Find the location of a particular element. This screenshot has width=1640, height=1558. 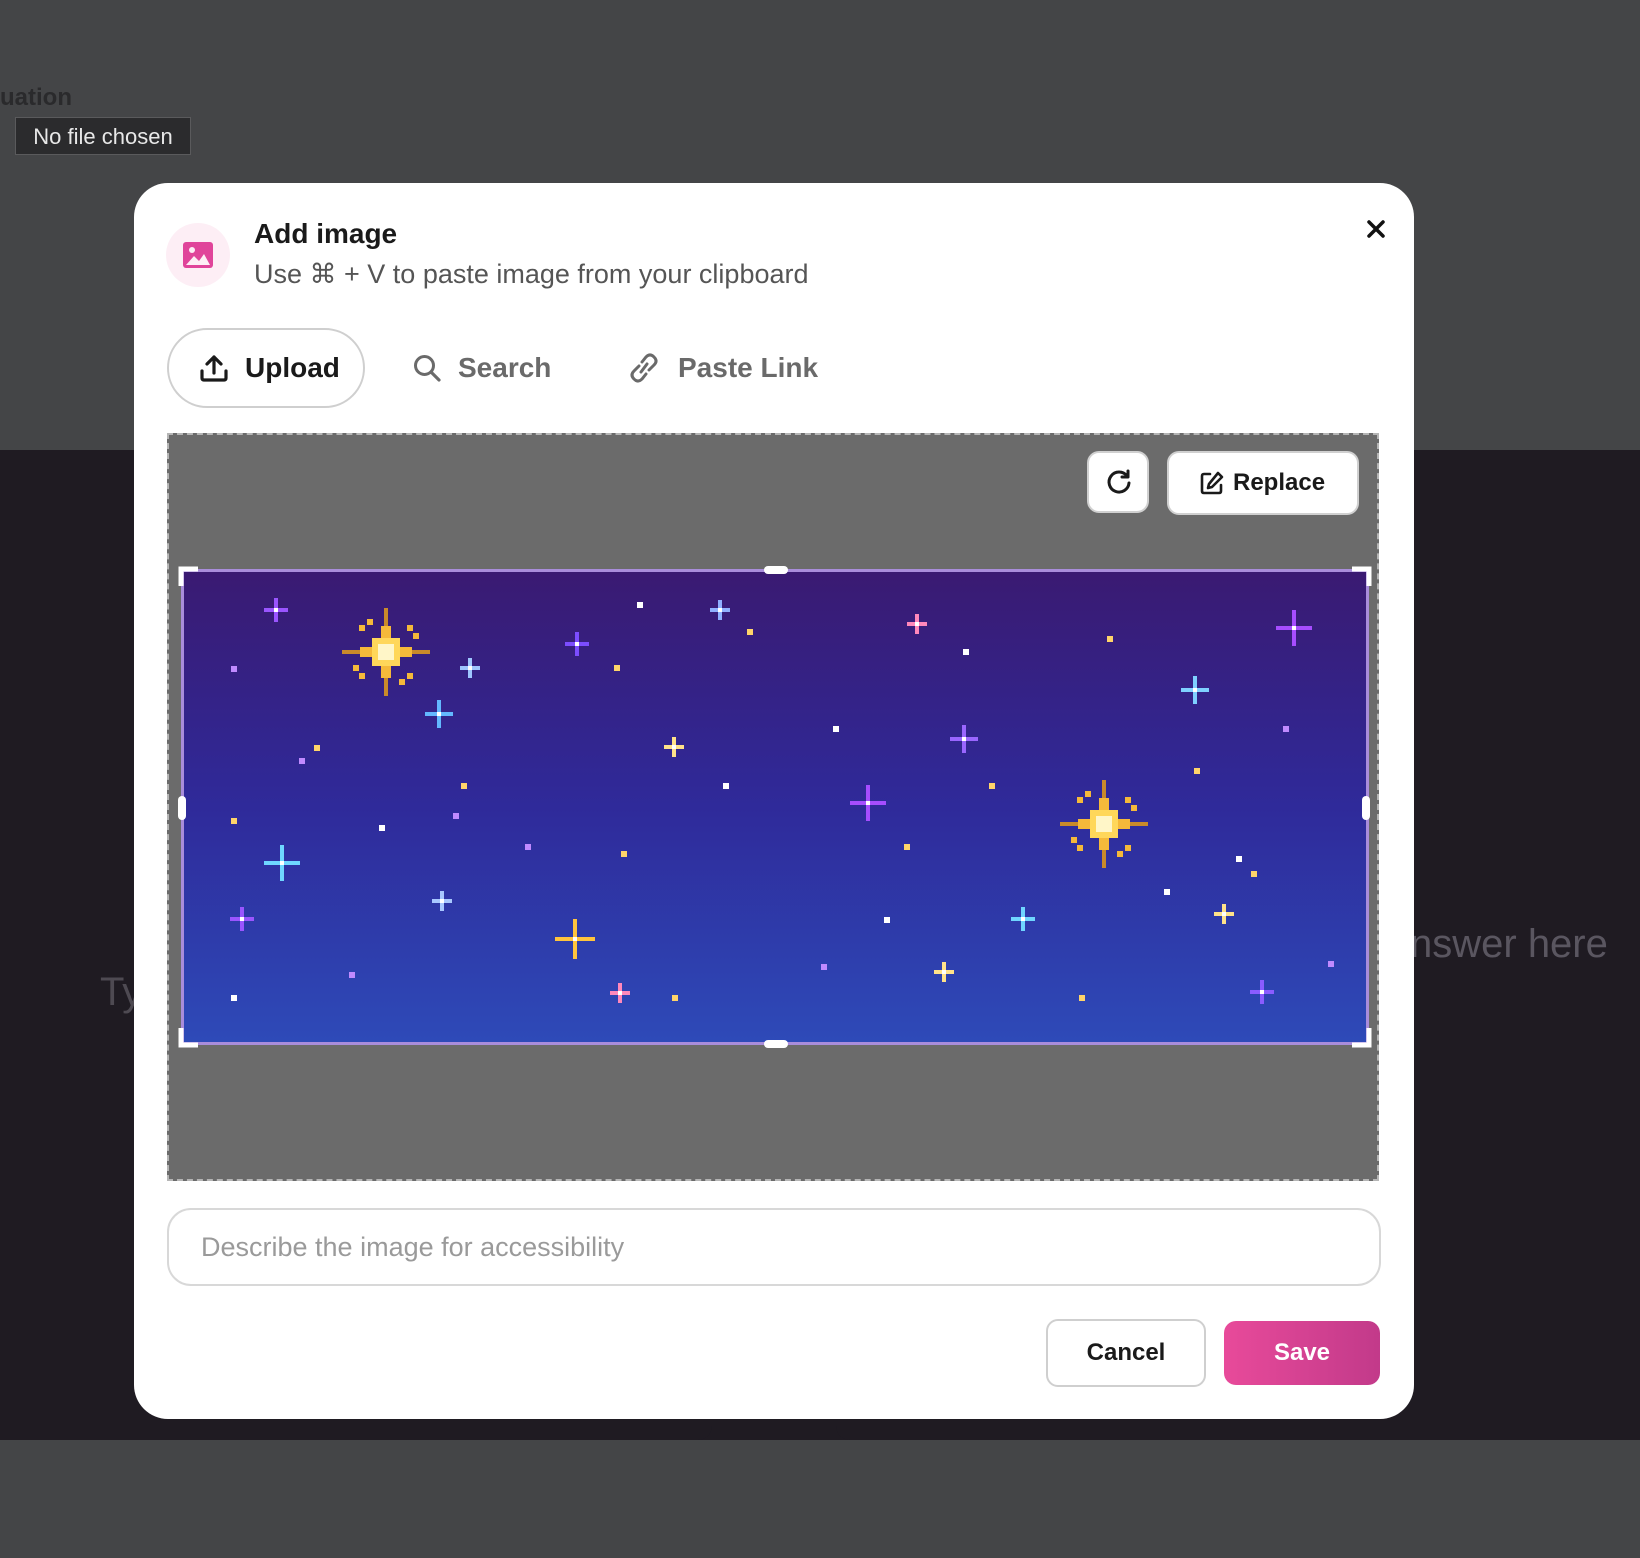

page-background-bottom is located at coordinates (820, 1499).